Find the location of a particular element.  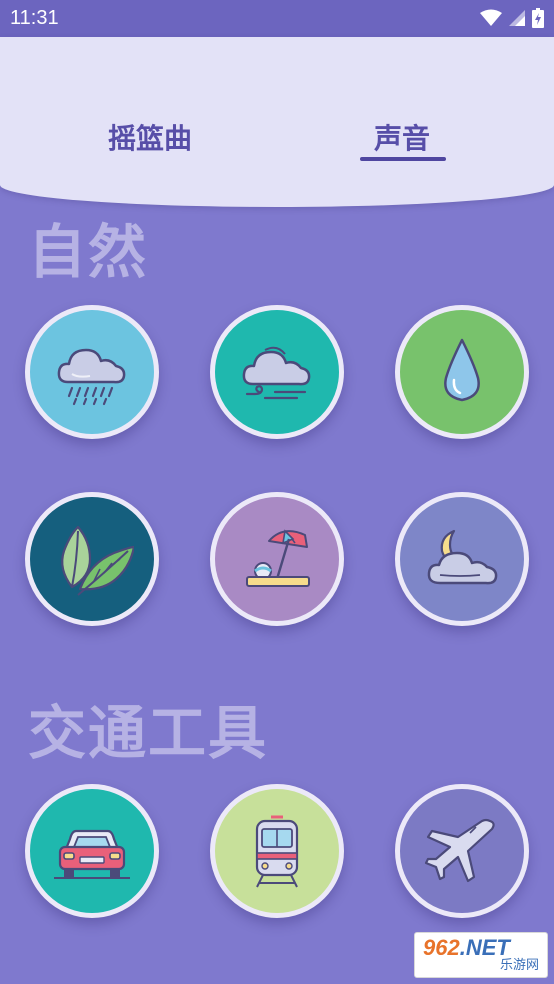

sound-beach-button is located at coordinates (277, 559).